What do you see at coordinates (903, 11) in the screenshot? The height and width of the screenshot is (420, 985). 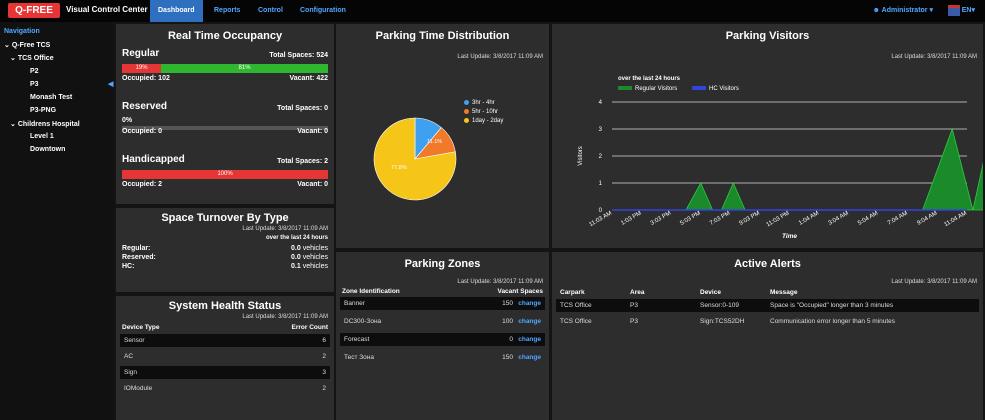 I see `user-menu: ☻ Administrator ▾` at bounding box center [903, 11].